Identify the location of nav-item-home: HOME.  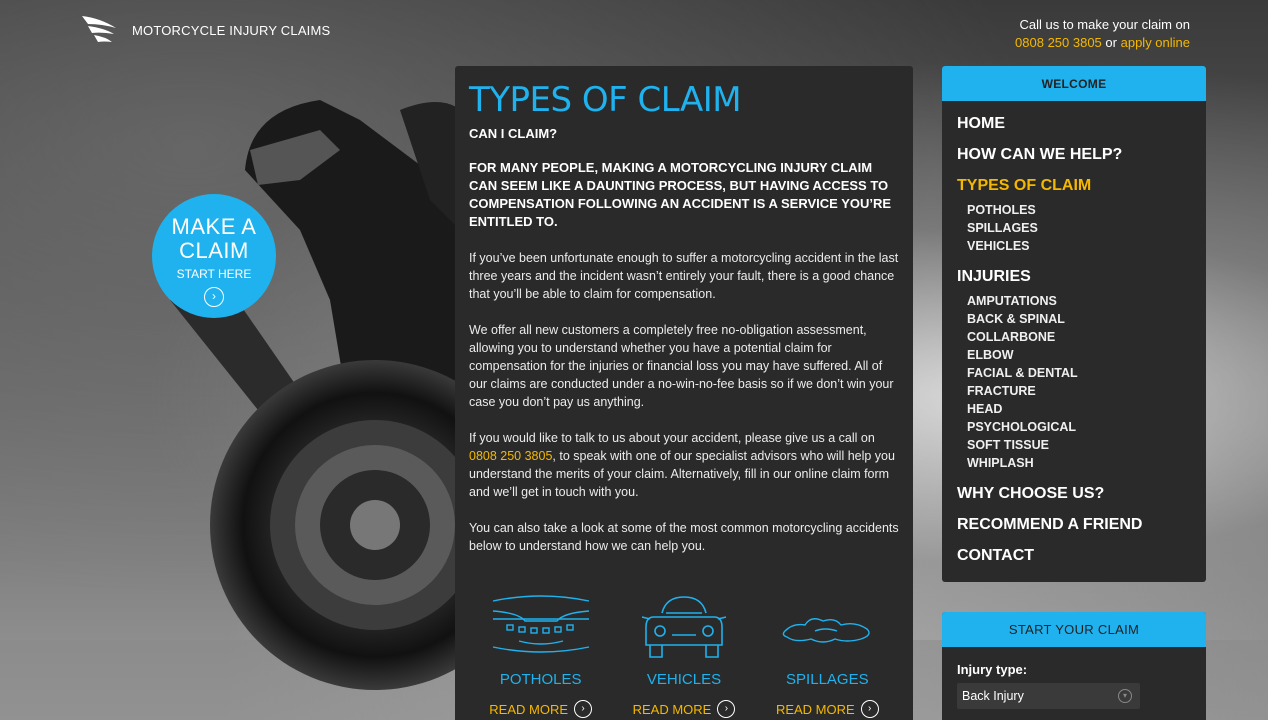
(1074, 124).